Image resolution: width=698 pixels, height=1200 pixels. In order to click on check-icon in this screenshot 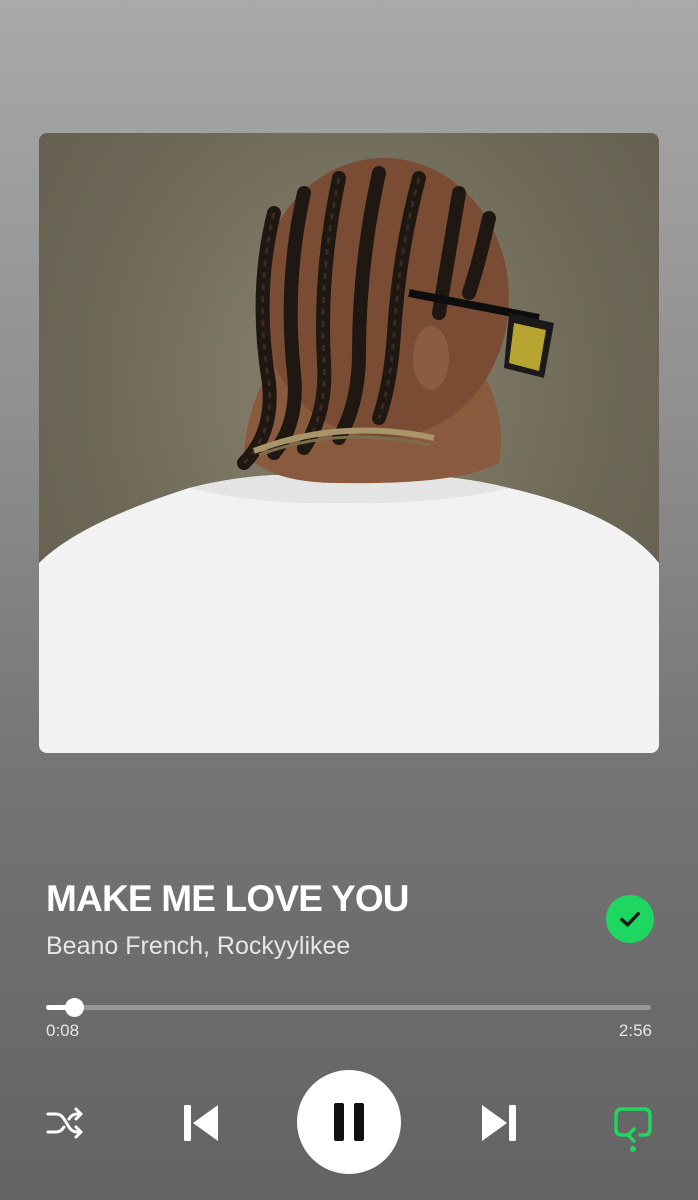, I will do `click(630, 919)`.